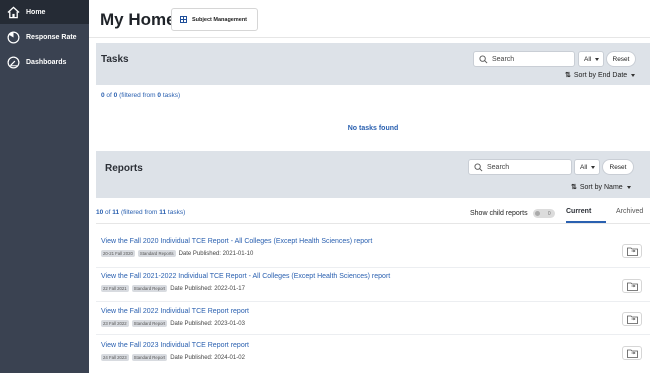  What do you see at coordinates (543, 213) in the screenshot?
I see `show-child-toggle: 0` at bounding box center [543, 213].